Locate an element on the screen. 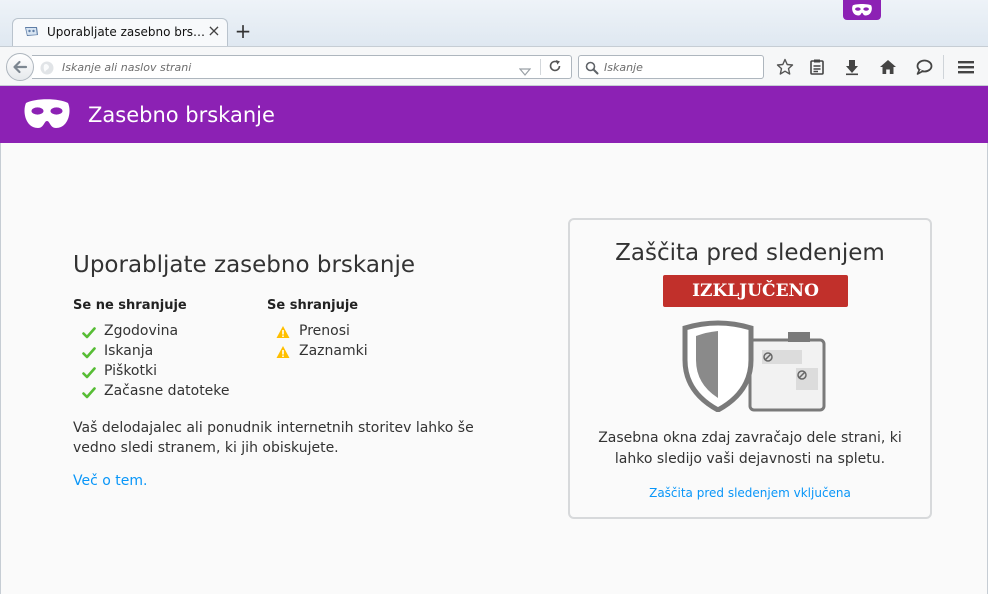 The height and width of the screenshot is (594, 988). bookmark-star-icon is located at coordinates (785, 67).